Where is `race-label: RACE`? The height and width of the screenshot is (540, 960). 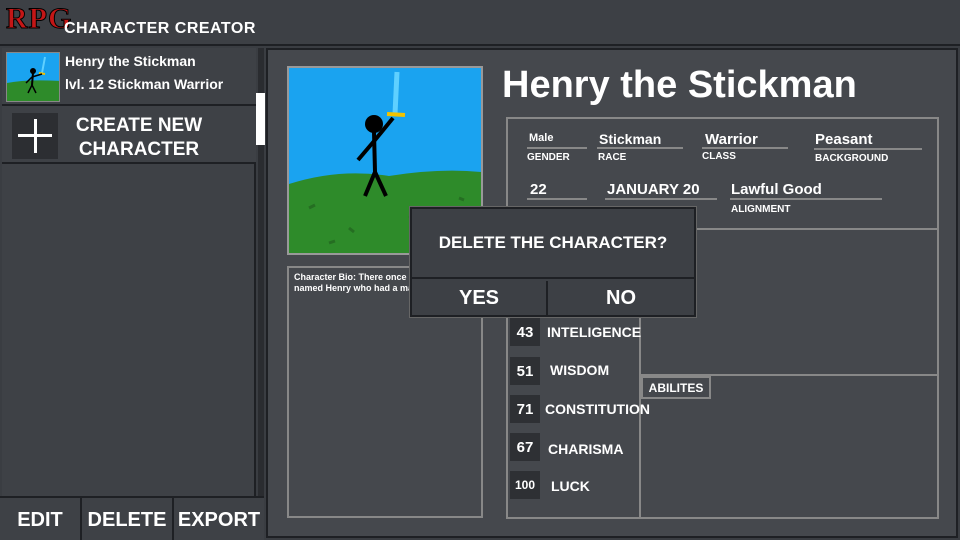
race-label: RACE is located at coordinates (612, 157).